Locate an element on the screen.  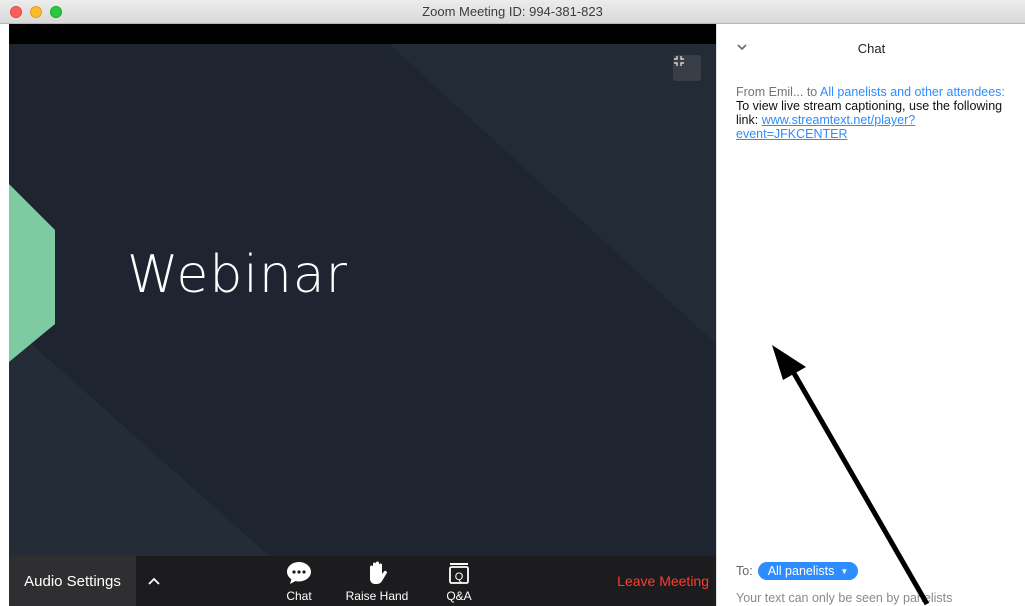
raise-hand-button: Raise Hand is located at coordinates (377, 582).